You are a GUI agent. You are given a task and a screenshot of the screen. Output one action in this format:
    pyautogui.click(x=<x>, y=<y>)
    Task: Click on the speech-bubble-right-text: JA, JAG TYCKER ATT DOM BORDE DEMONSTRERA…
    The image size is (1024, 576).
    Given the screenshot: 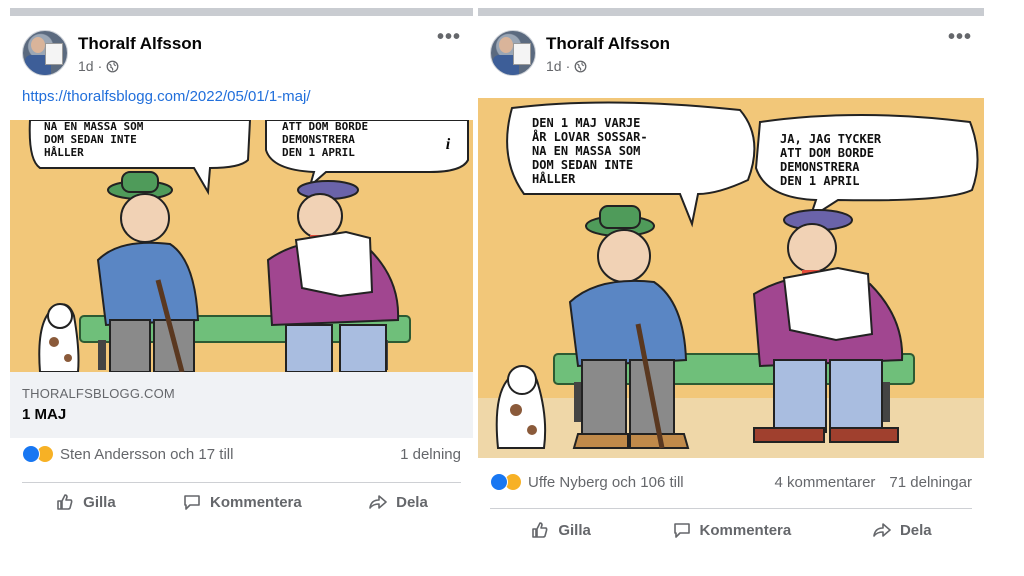 What is the action you would take?
    pyautogui.click(x=831, y=160)
    